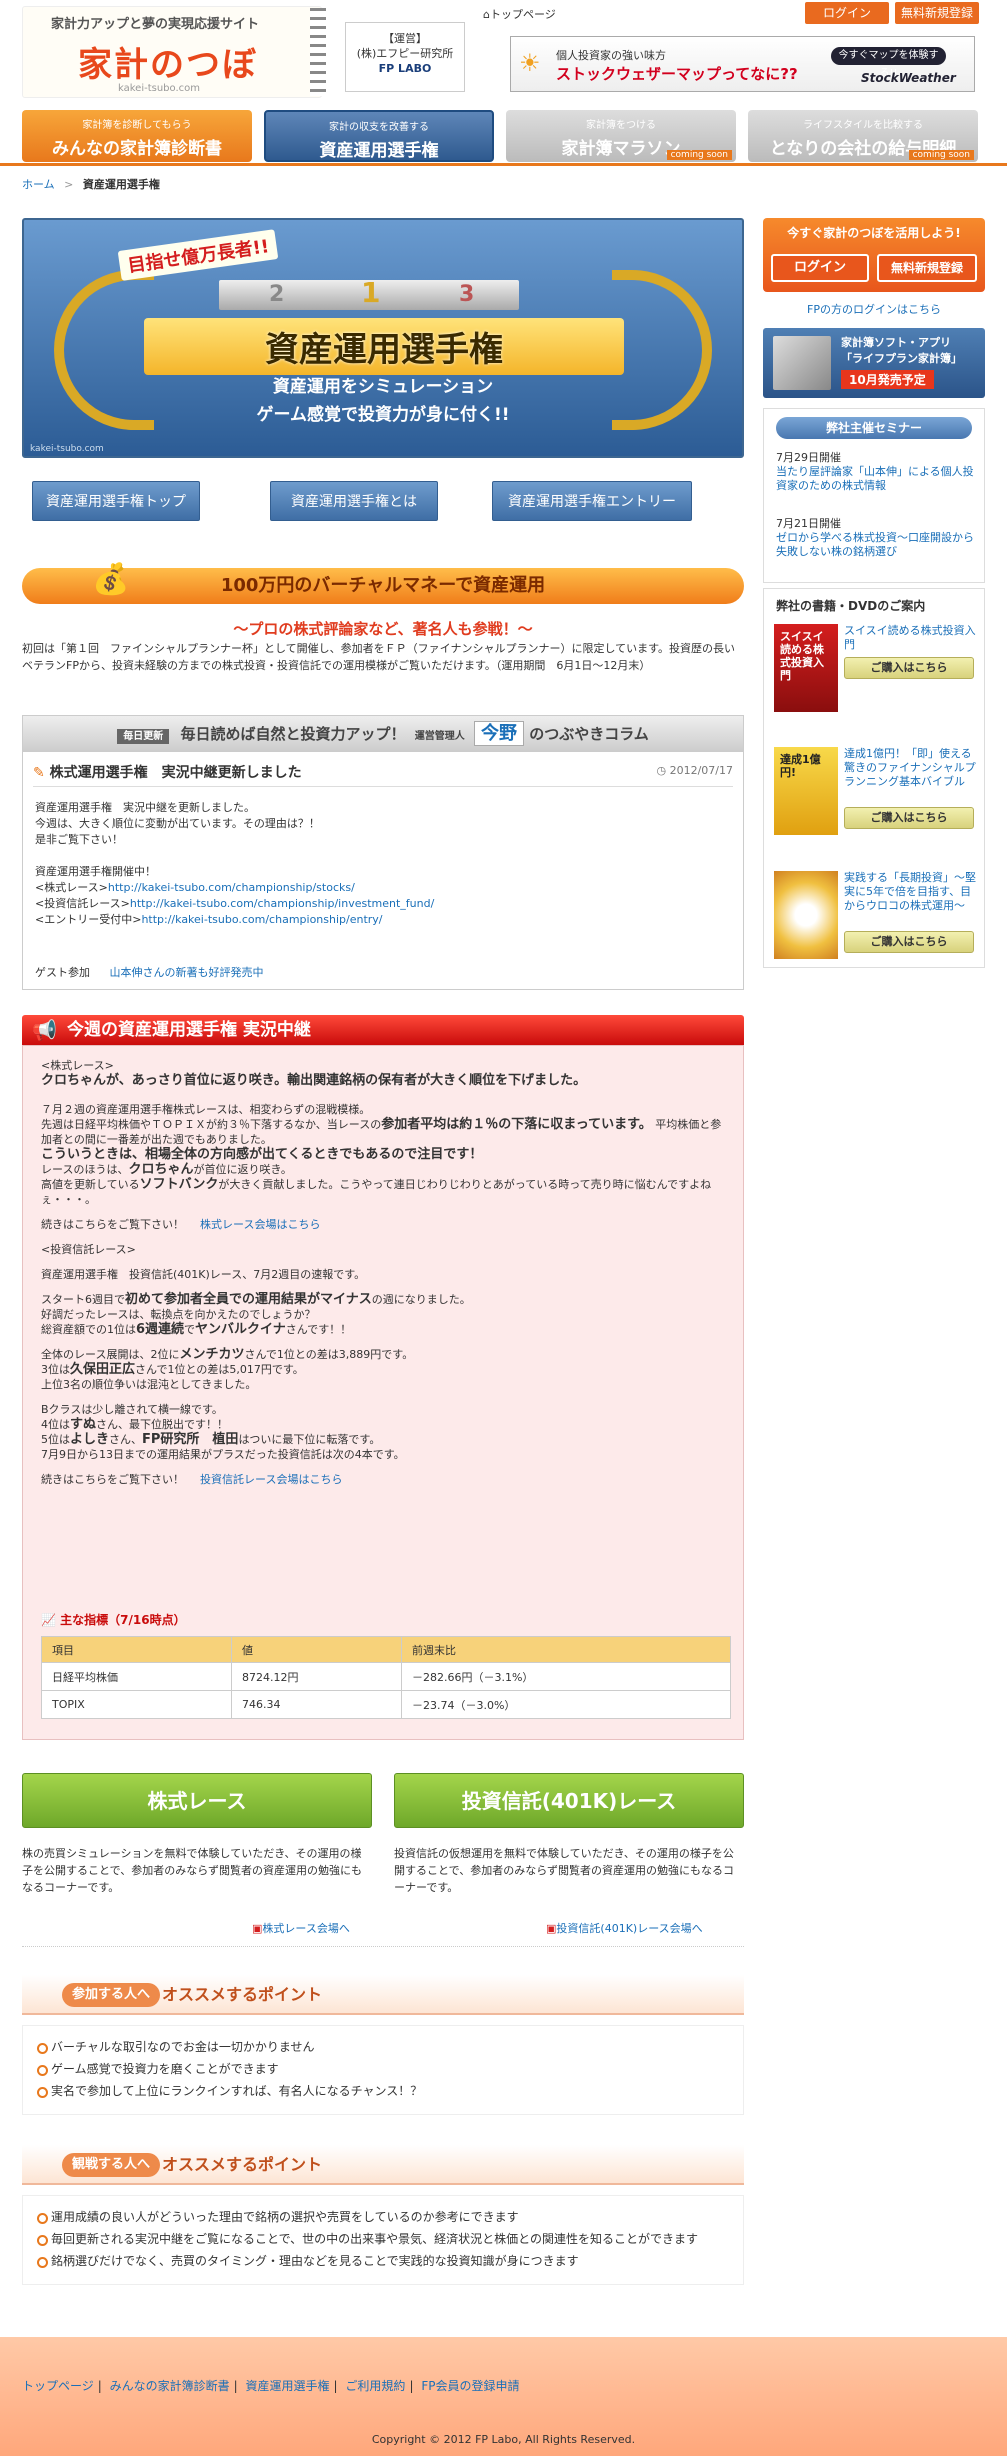  I want to click on subnav-top: 資産運用選手権トップ, so click(116, 501).